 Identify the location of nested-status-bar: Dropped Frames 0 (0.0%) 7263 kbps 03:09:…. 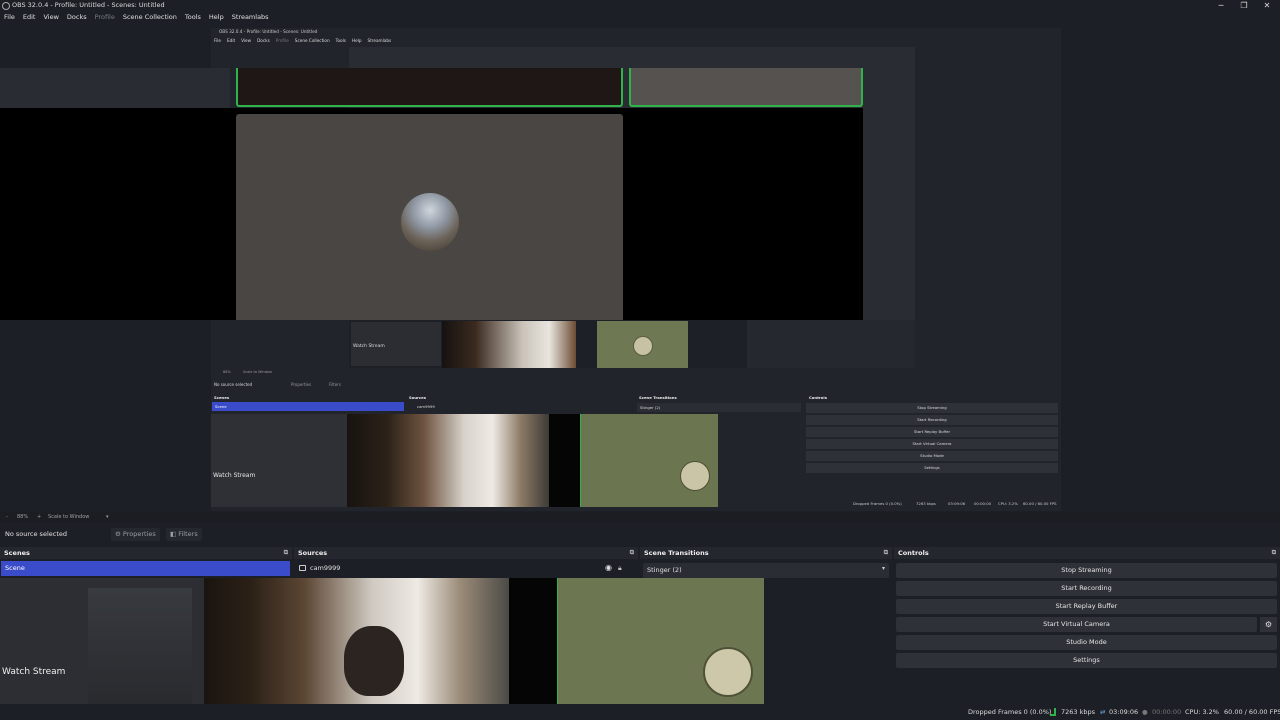
(933, 504).